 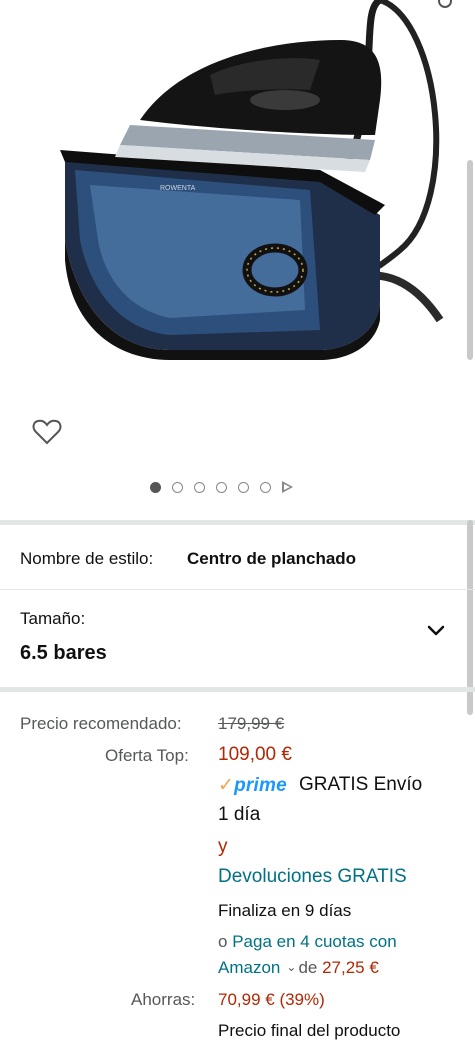 I want to click on check-icon: ✓, so click(x=226, y=785).